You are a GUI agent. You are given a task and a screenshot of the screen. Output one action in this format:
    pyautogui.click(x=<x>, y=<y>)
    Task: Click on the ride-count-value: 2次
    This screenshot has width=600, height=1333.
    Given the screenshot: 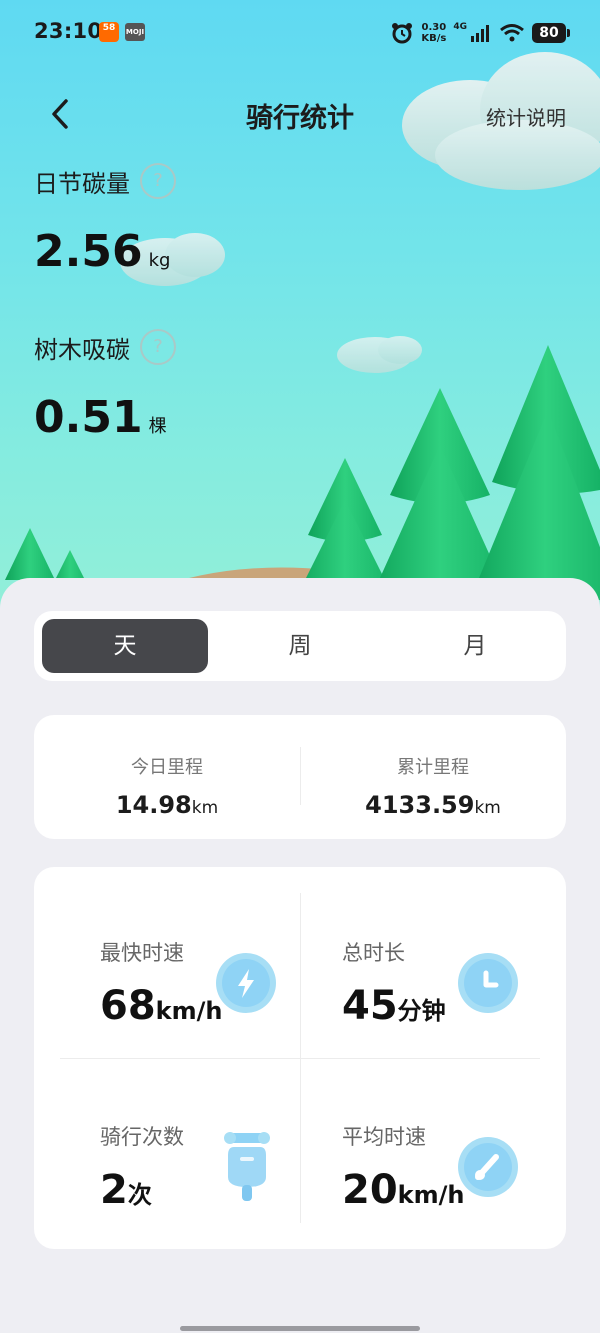 What is the action you would take?
    pyautogui.click(x=126, y=1190)
    